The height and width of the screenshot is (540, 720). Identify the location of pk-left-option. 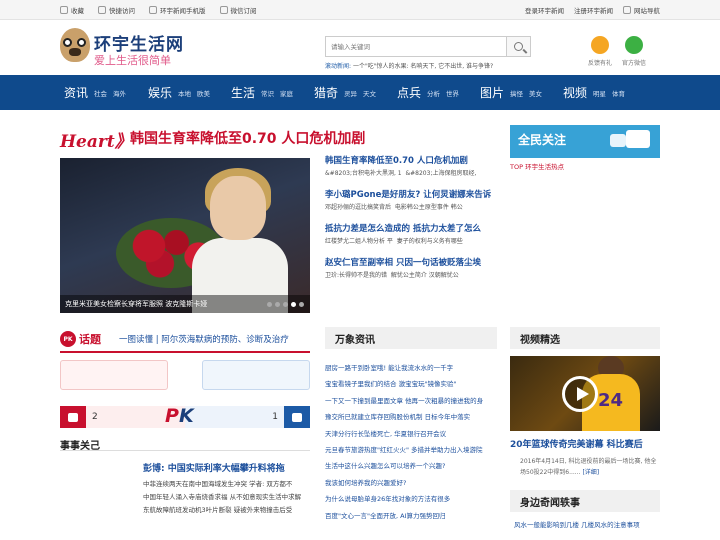
(114, 375).